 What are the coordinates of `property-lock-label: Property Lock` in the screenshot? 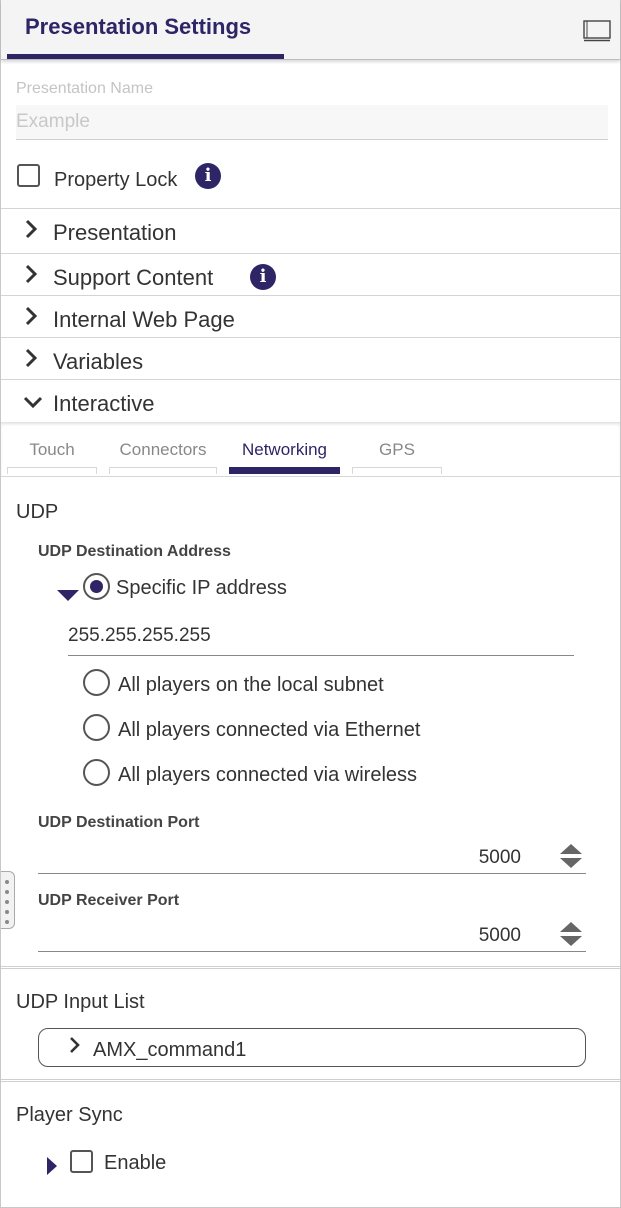 It's located at (116, 180).